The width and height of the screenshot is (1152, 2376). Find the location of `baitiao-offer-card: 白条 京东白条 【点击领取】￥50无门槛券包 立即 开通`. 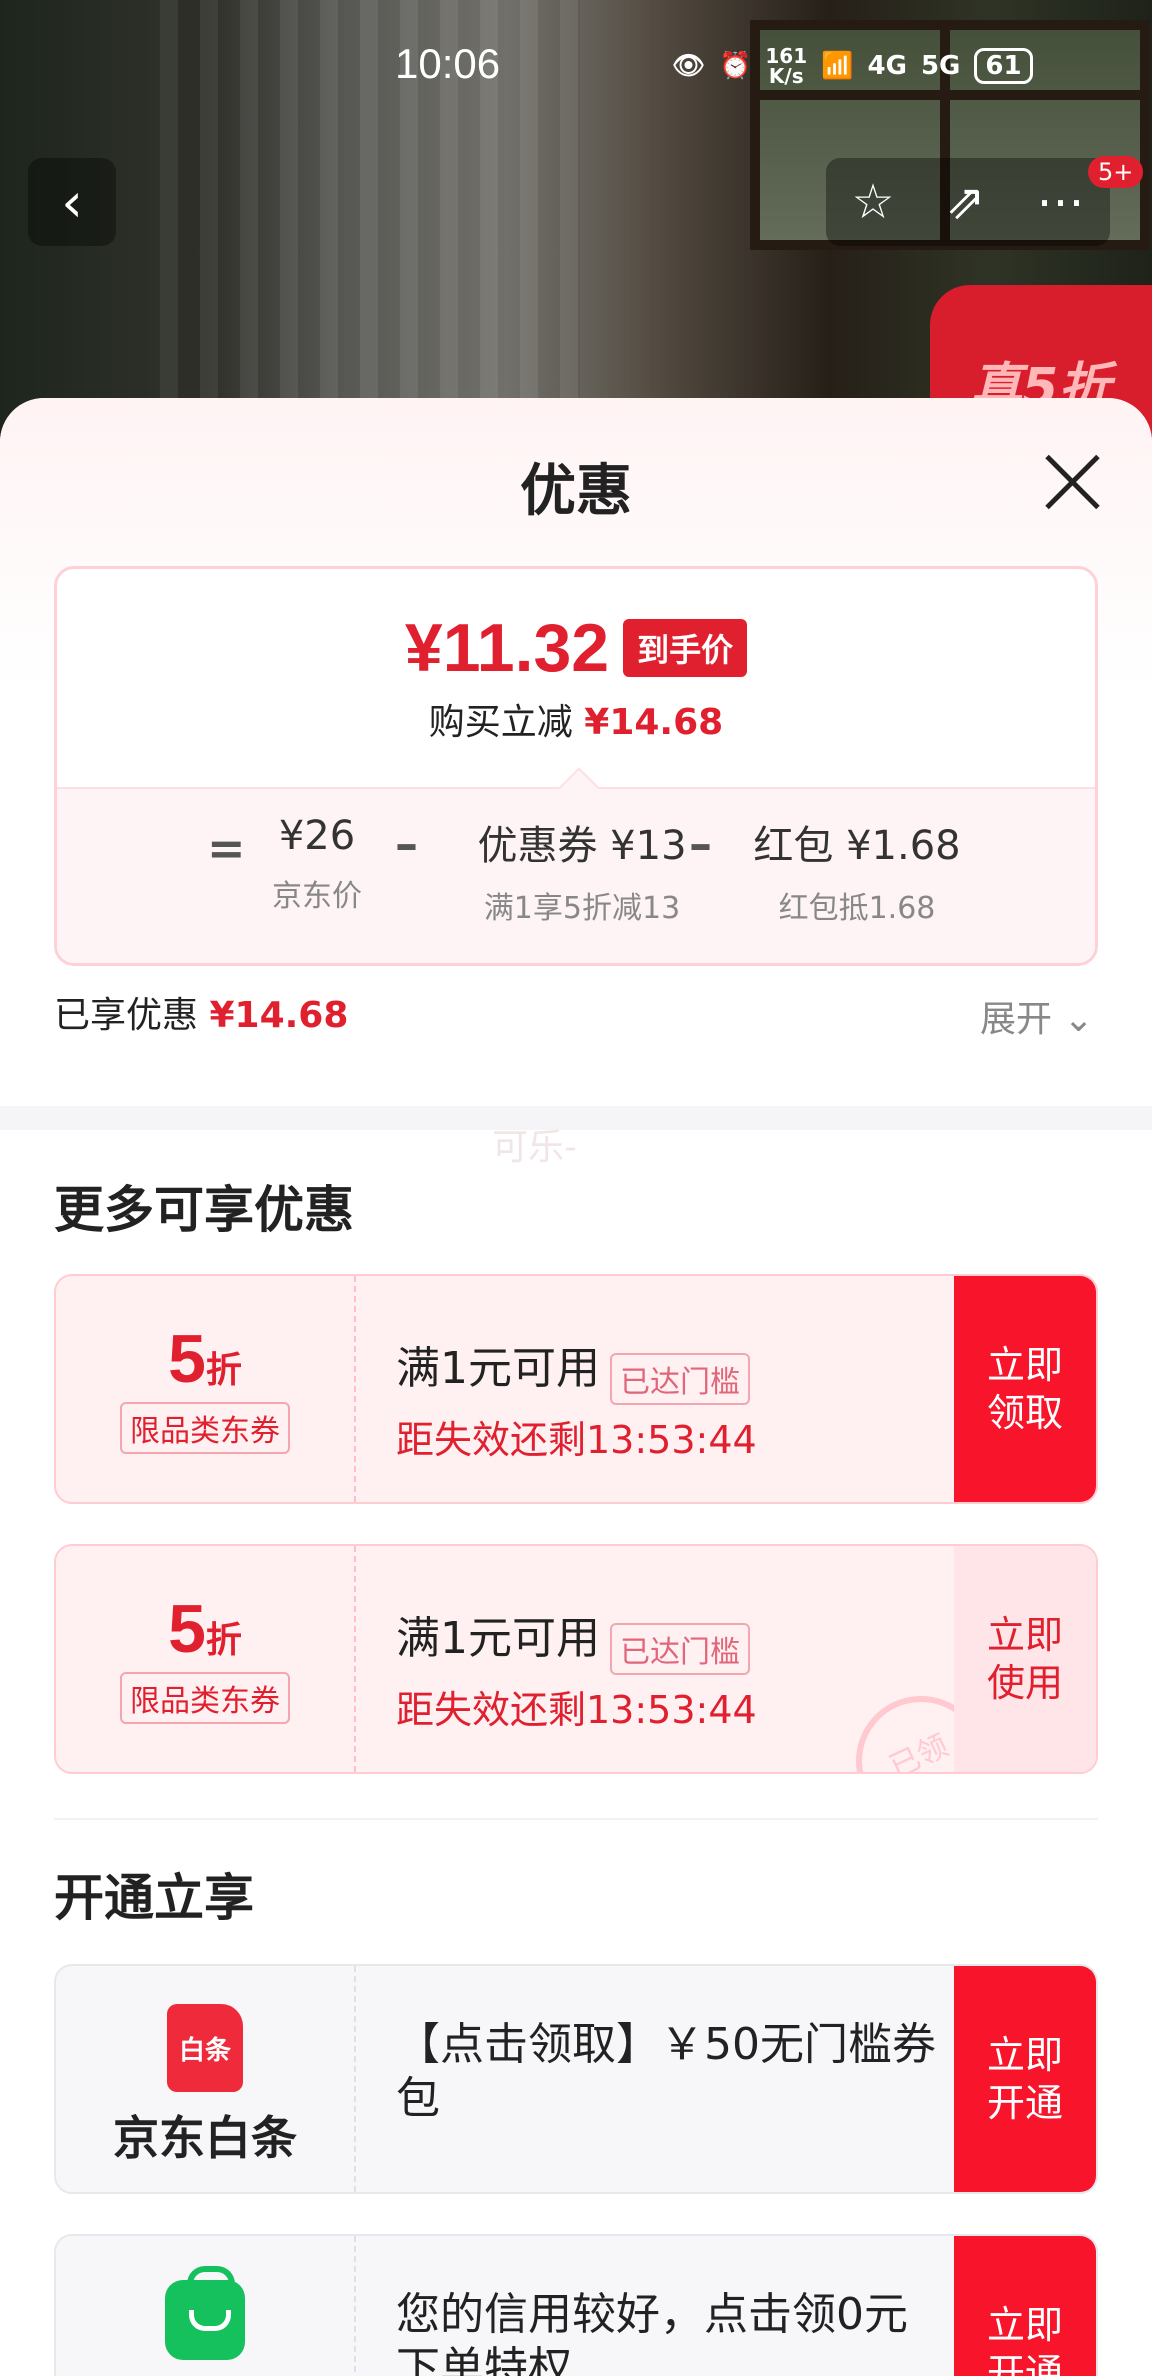

baitiao-offer-card: 白条 京东白条 【点击领取】￥50无门槛券包 立即 开通 is located at coordinates (576, 2079).